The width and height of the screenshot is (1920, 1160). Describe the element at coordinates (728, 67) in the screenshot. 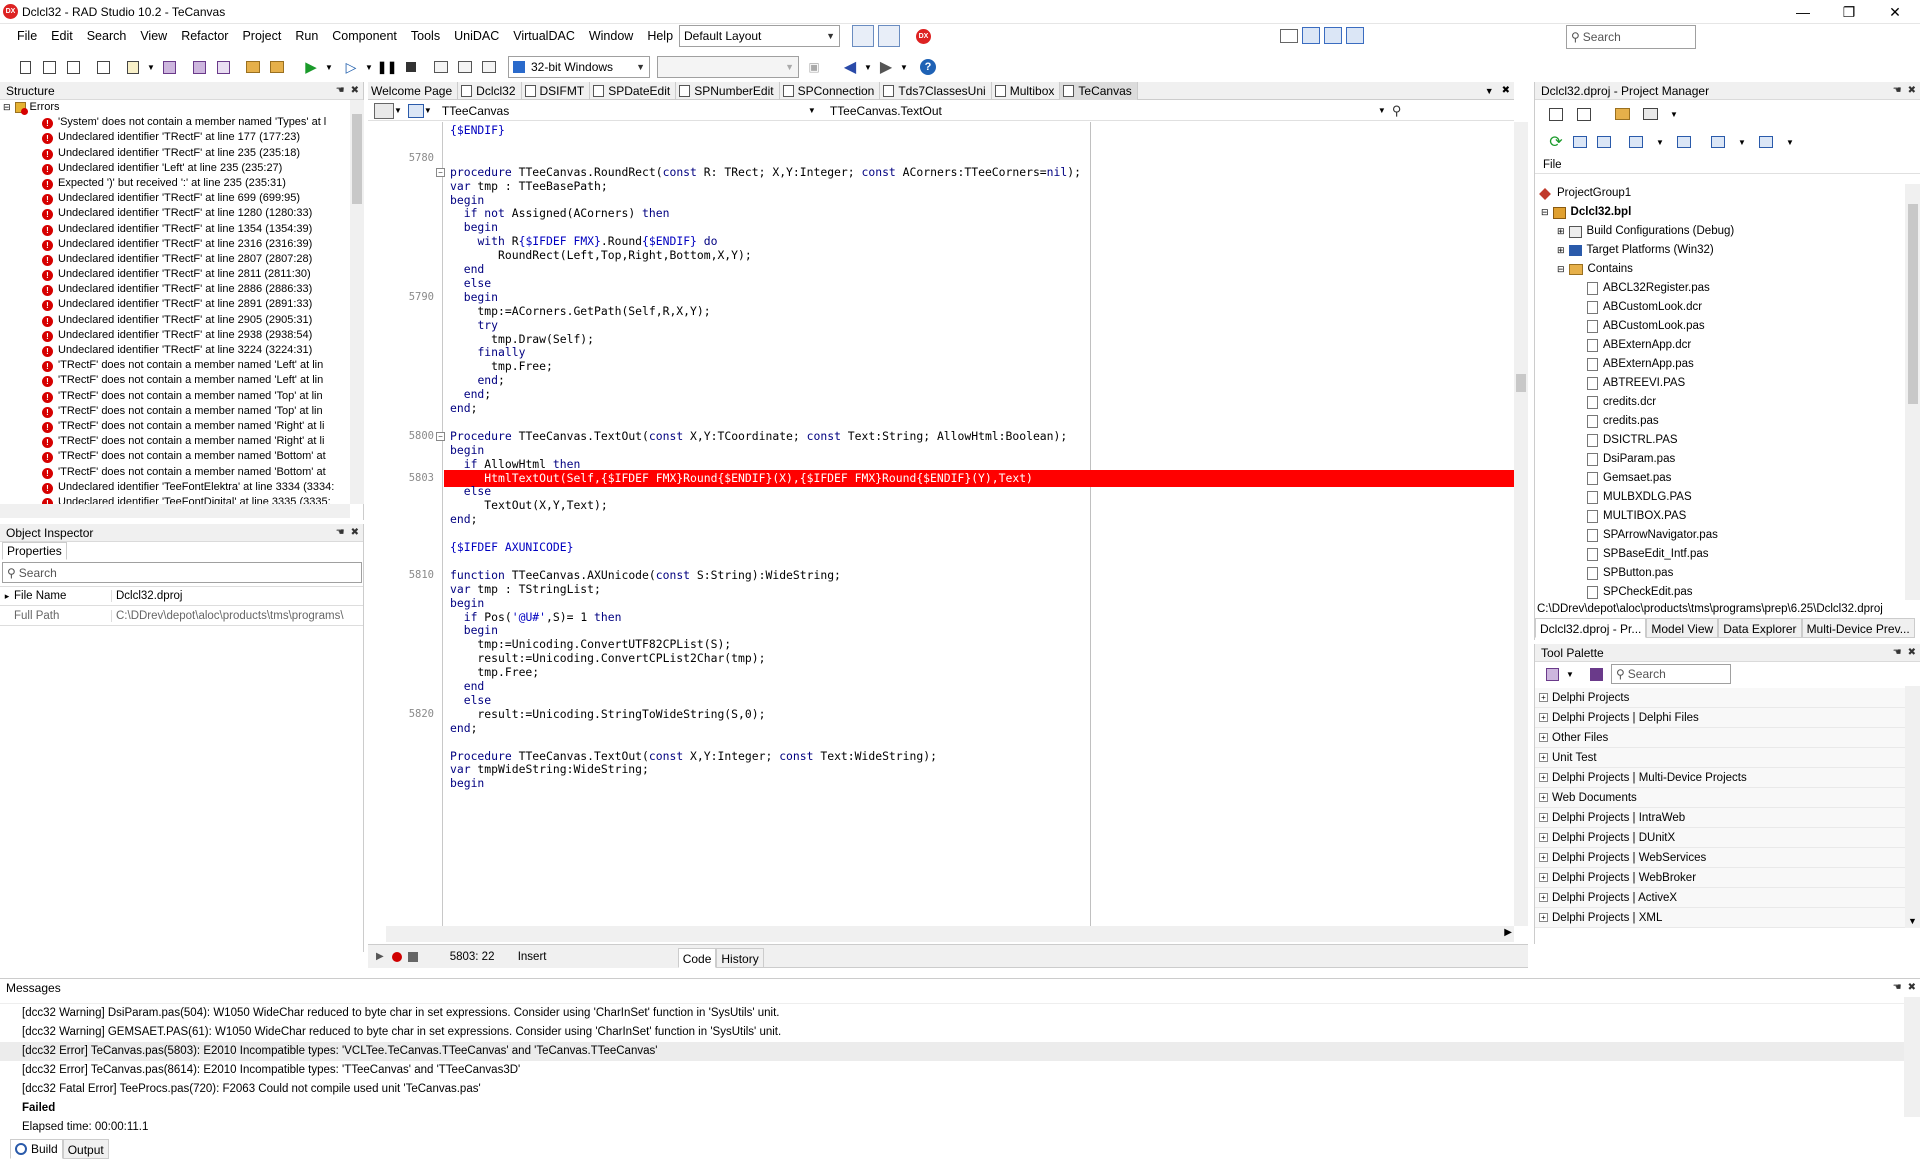

I see `configuration-combo: ▼` at that location.